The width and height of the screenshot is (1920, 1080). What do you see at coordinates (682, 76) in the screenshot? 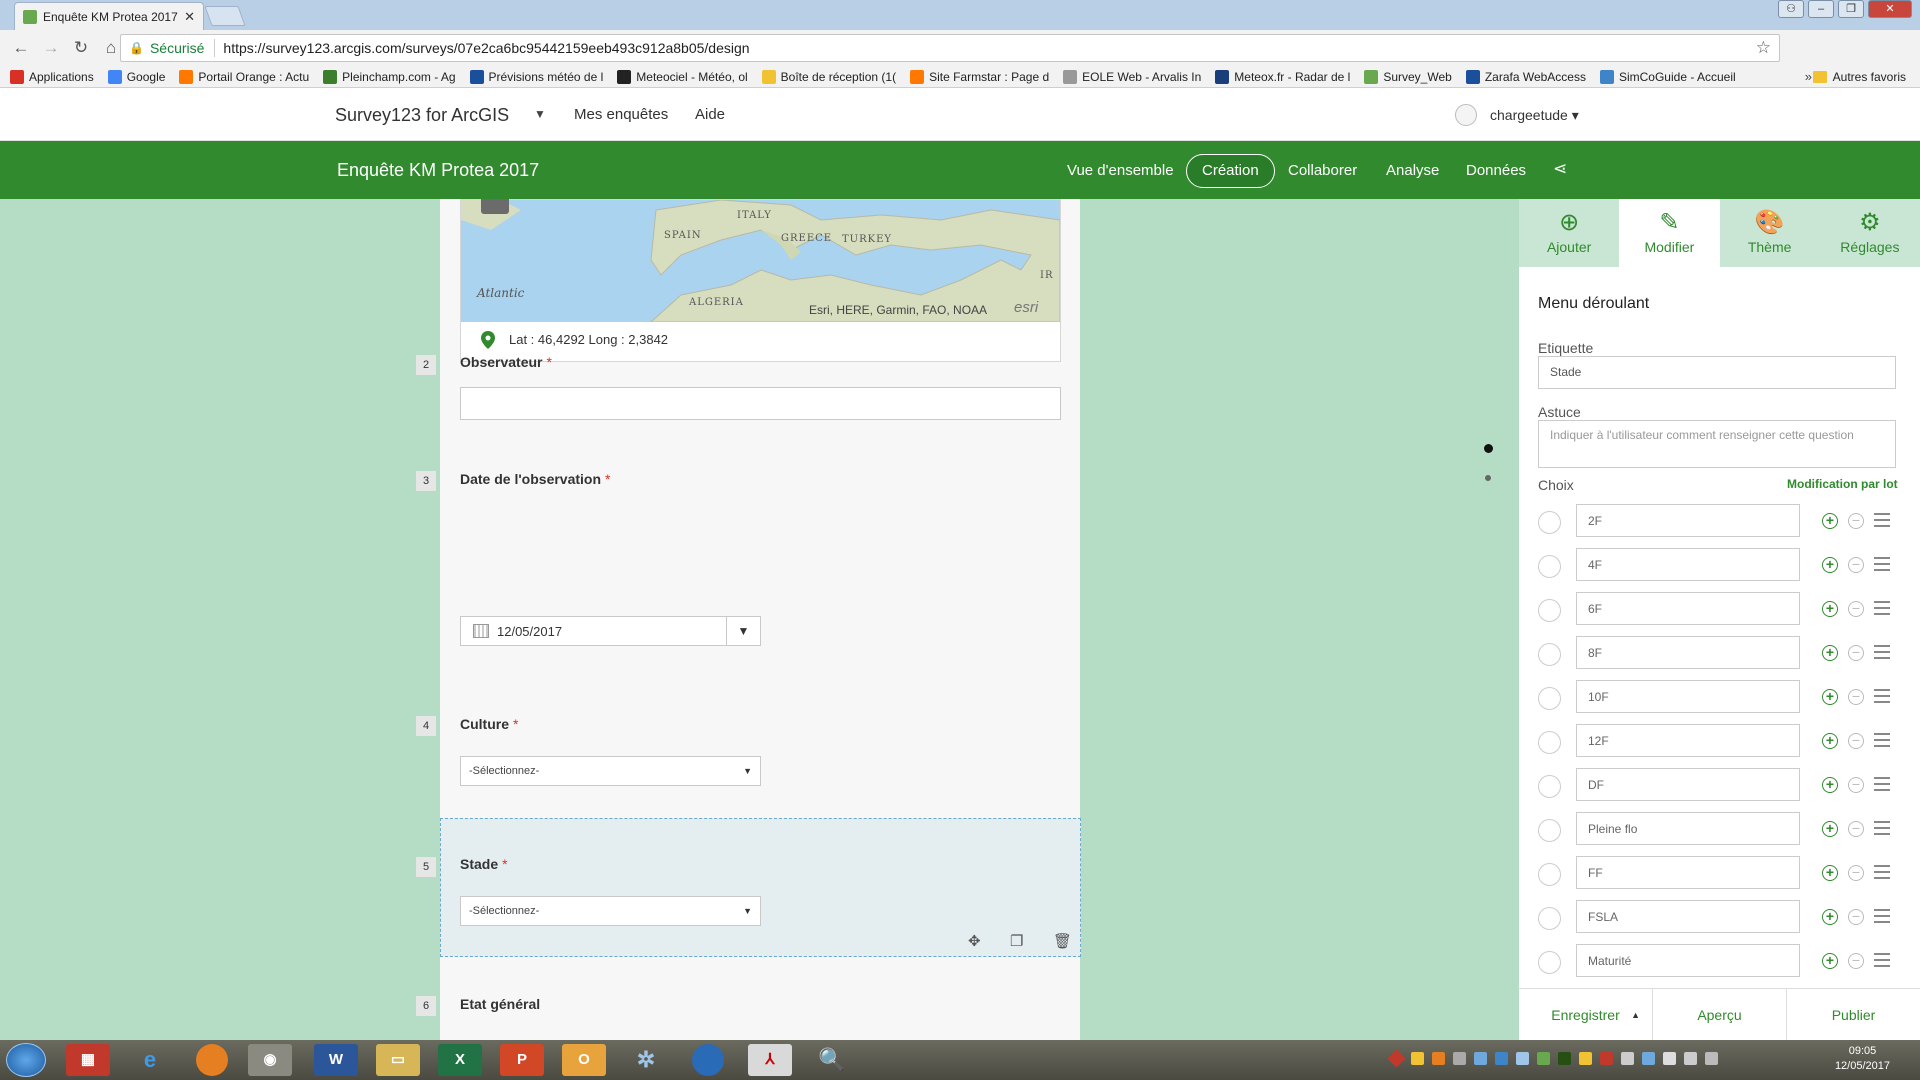
I see `bookmark-item: Meteociel - Météo, ol` at bounding box center [682, 76].